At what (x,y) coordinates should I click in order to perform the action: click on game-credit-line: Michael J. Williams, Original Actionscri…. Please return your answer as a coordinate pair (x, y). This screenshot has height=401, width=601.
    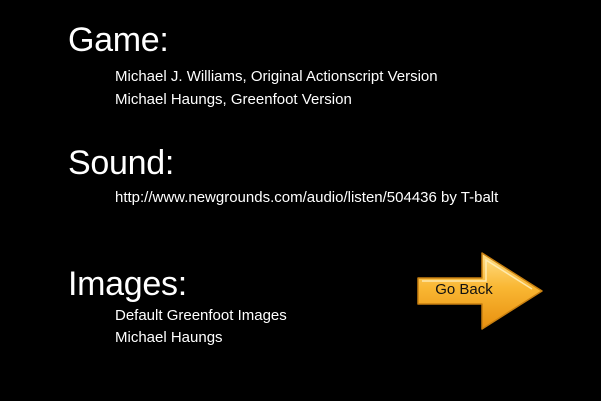
    Looking at the image, I should click on (276, 76).